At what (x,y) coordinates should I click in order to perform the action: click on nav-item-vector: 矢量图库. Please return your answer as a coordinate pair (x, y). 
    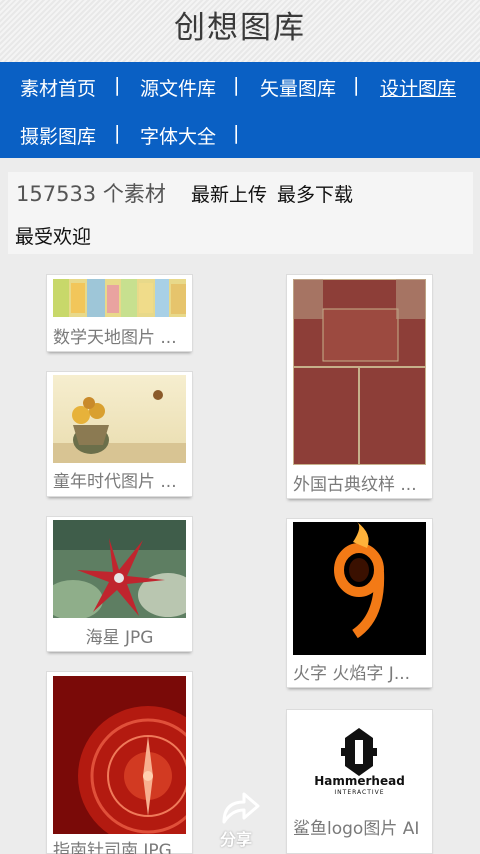
    Looking at the image, I should click on (298, 87).